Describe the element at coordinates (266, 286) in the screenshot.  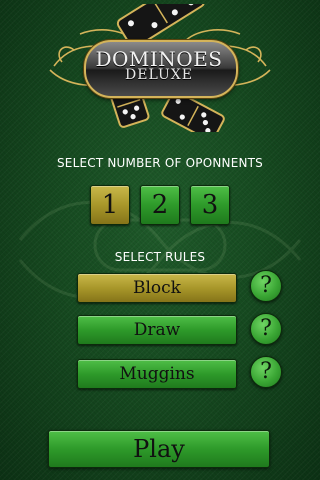
I see `block-help-button: ?` at that location.